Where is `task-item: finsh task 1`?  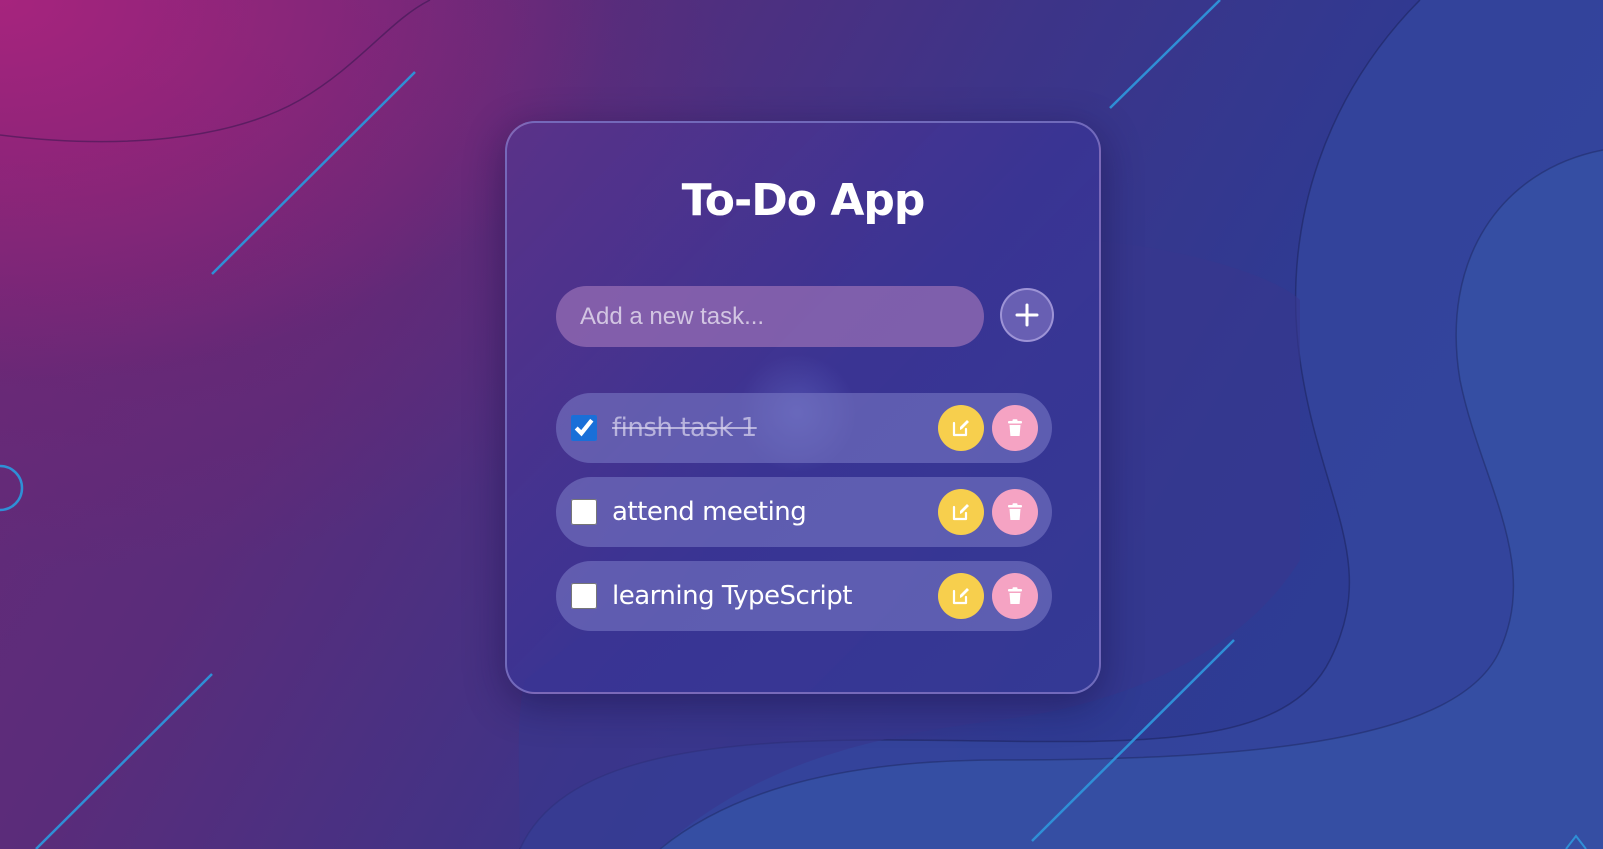 task-item: finsh task 1 is located at coordinates (804, 428).